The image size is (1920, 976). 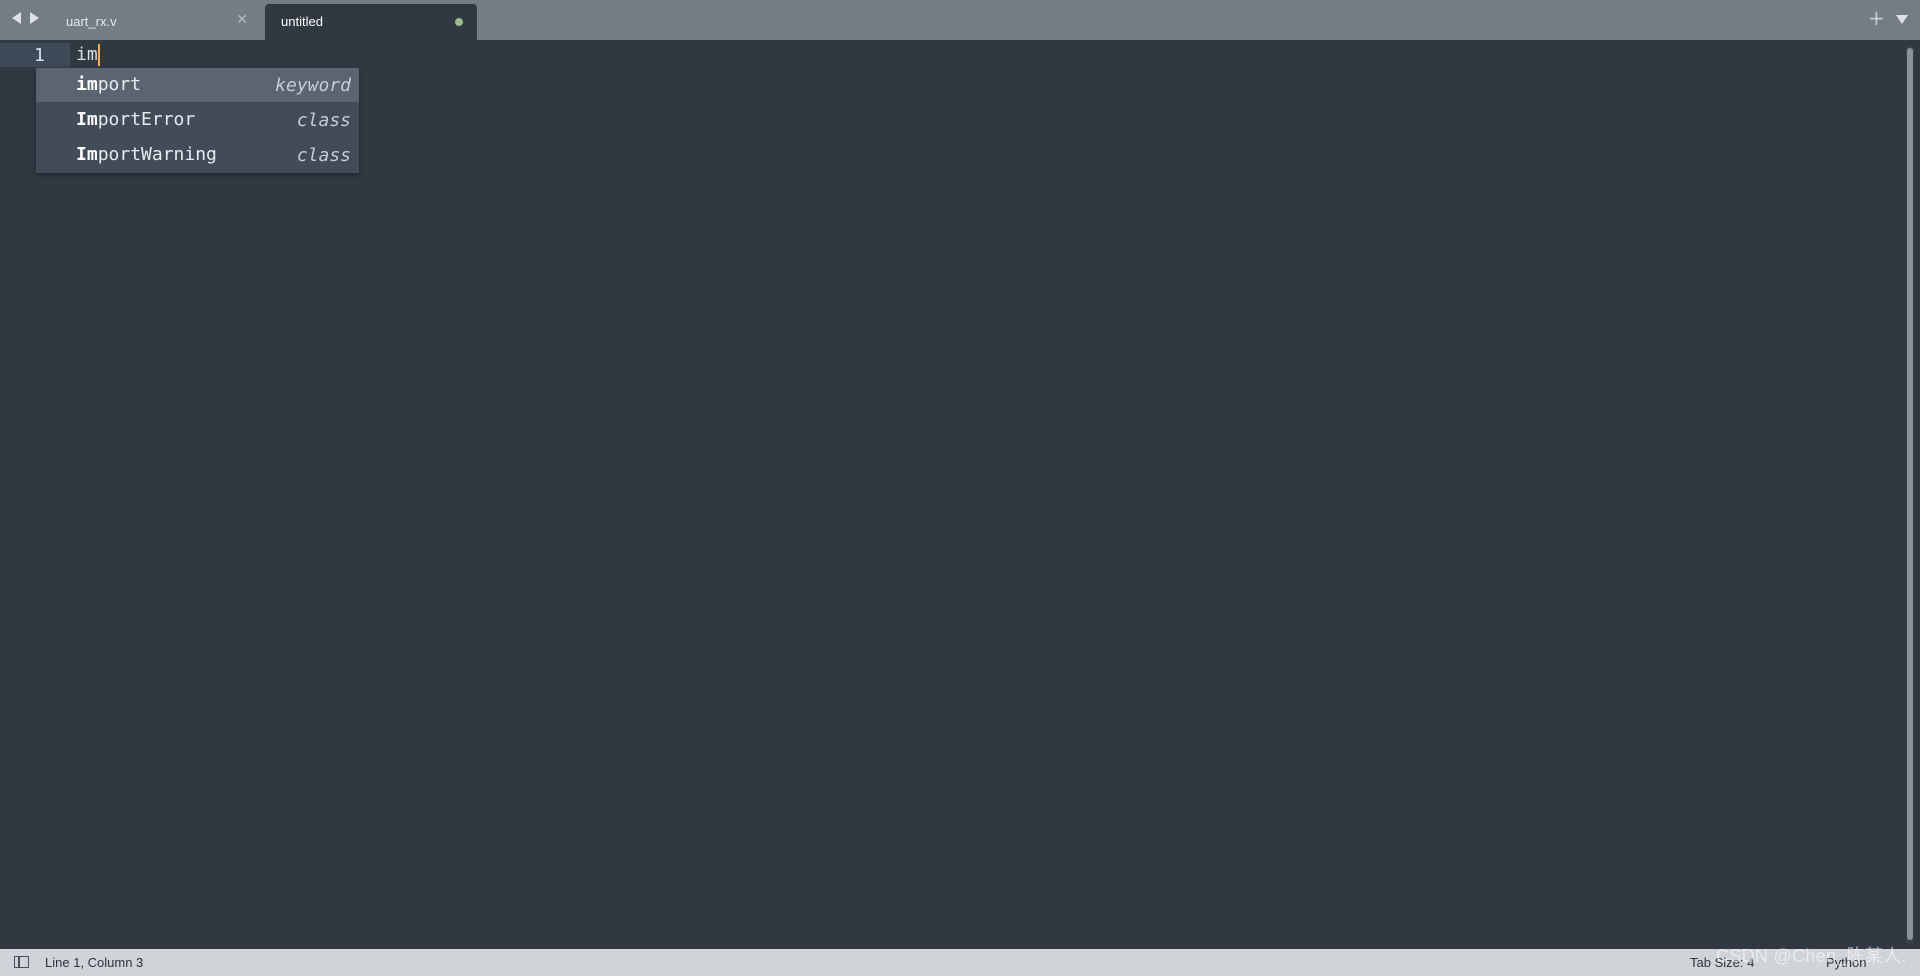 I want to click on autocomplete-item-label: import, so click(x=108, y=85).